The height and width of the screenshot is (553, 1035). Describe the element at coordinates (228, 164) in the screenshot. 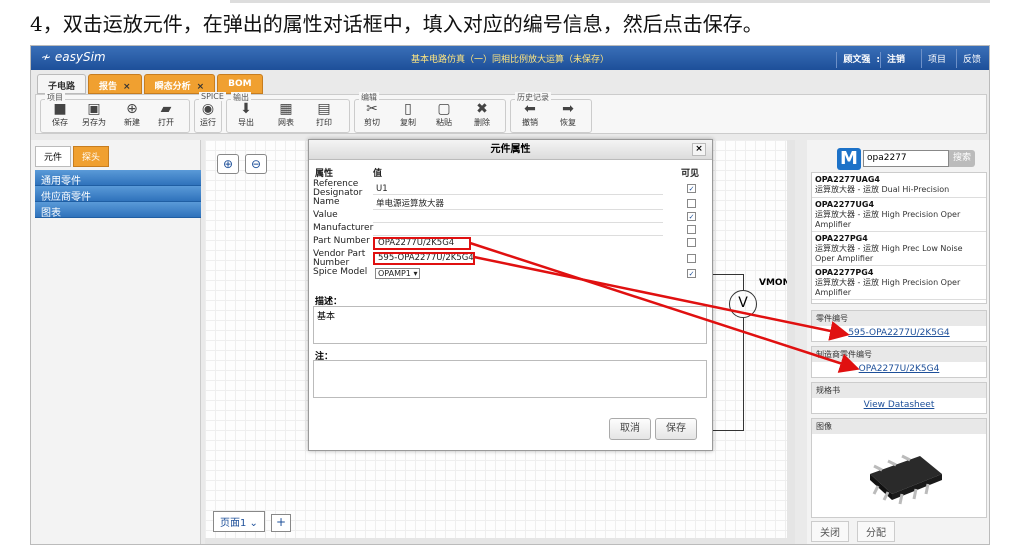

I see `zoom-in-icon: ⊕` at that location.